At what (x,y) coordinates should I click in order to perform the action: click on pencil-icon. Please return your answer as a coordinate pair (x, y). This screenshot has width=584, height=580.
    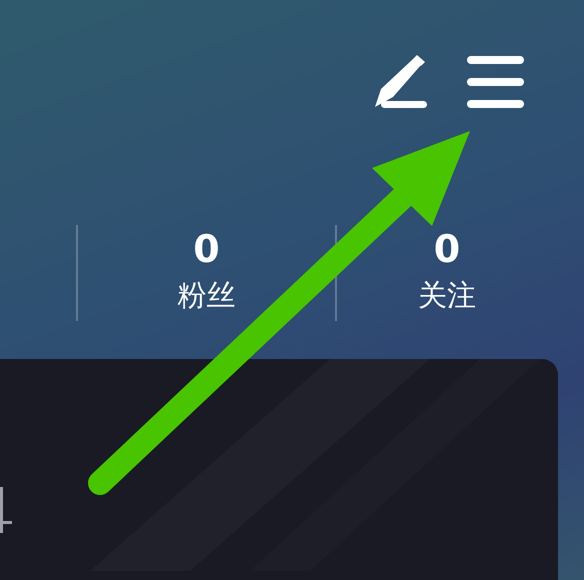
    Looking at the image, I should click on (401, 82).